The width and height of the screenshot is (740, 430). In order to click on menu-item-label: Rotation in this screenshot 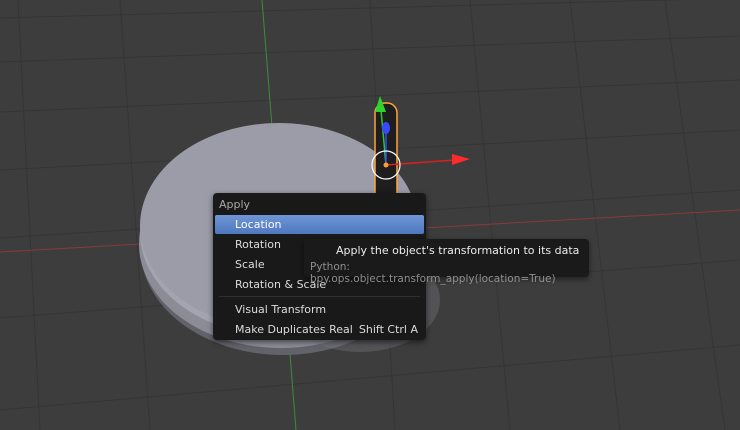, I will do `click(258, 244)`.